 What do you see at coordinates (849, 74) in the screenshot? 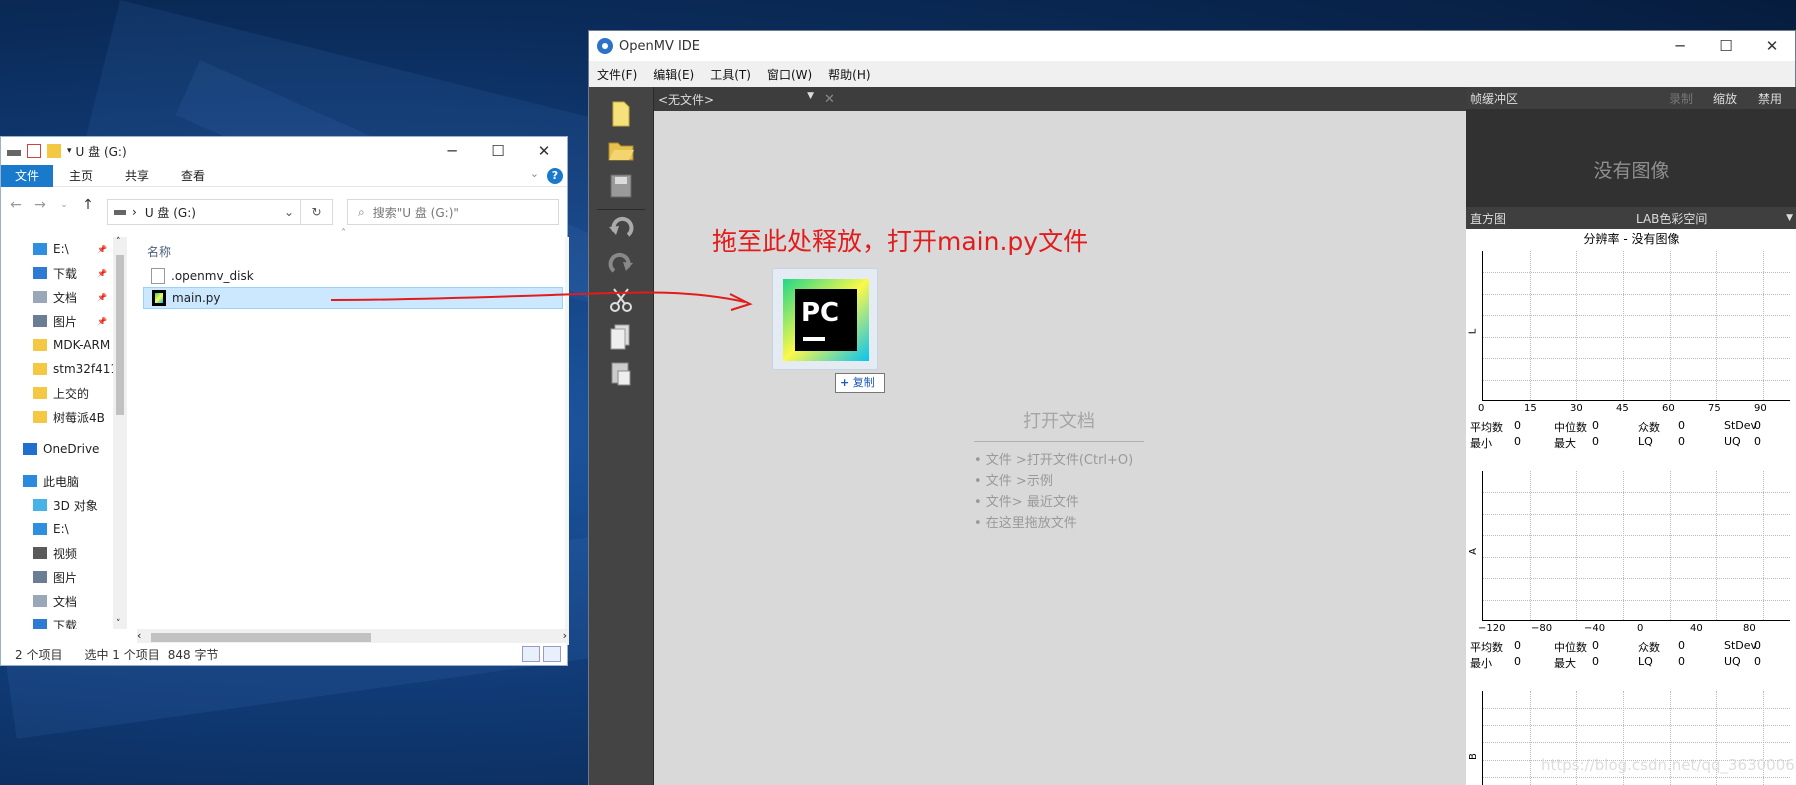
I see `menu-item: 帮助(H)` at bounding box center [849, 74].